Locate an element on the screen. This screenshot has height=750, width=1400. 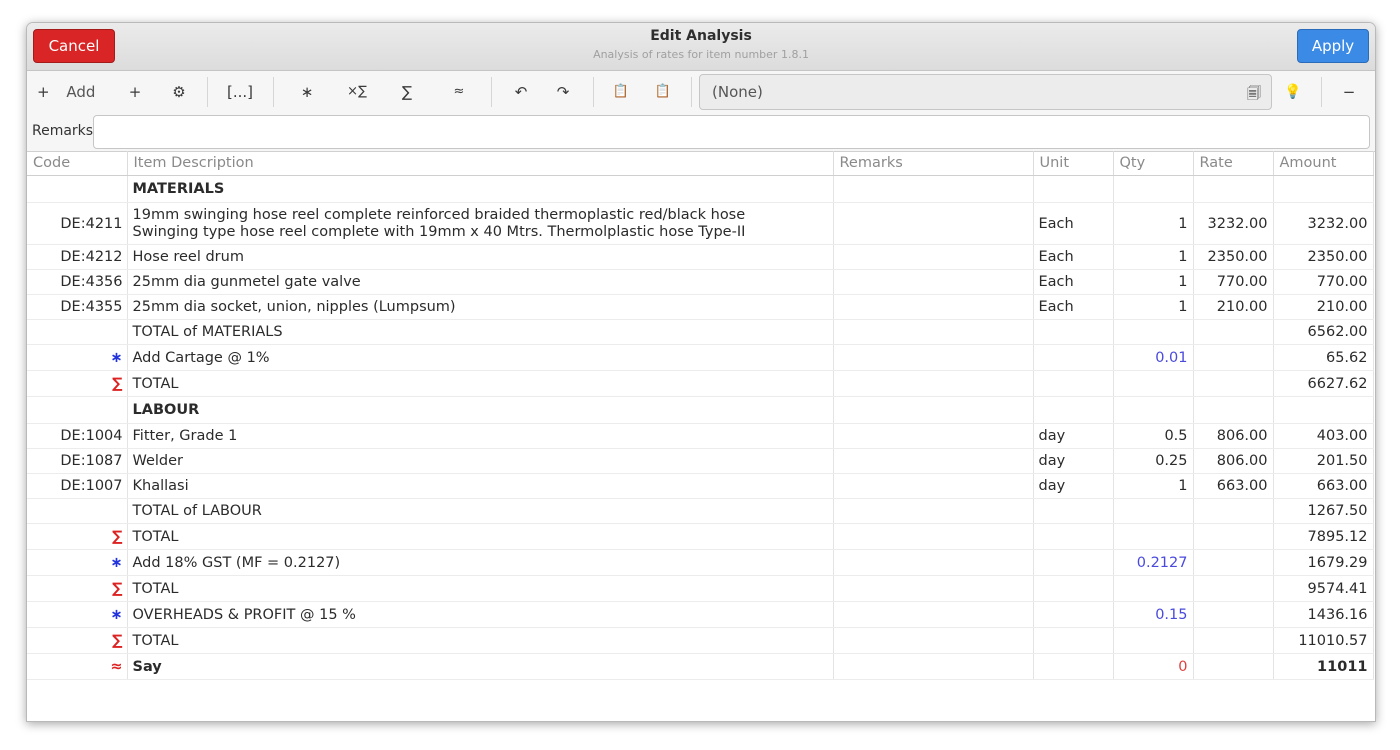
paste-icon: 📋 is located at coordinates (663, 92).